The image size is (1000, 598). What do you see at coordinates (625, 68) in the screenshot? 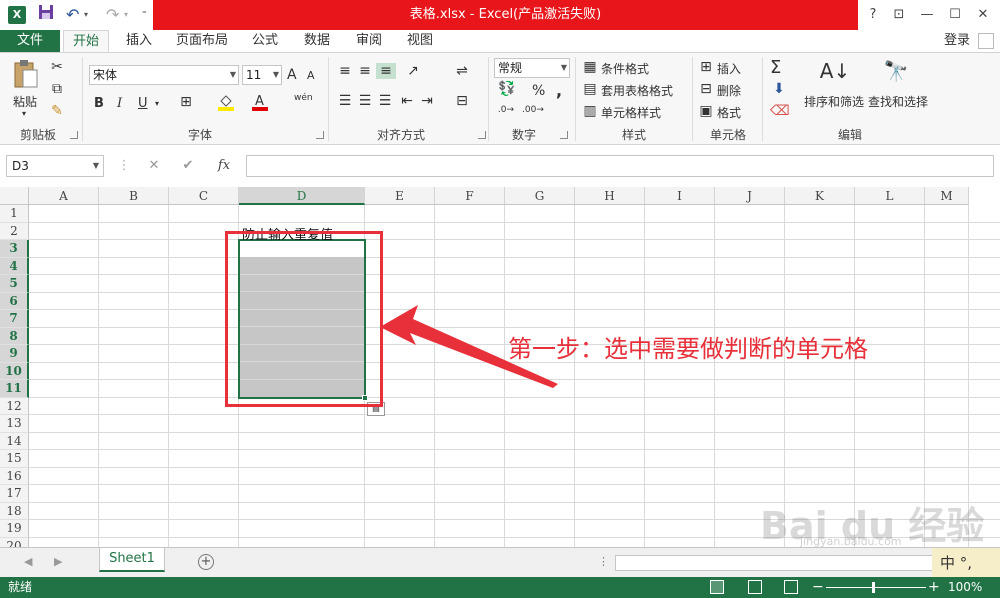
I see `conditional-formatting-button: 条件格式` at bounding box center [625, 68].